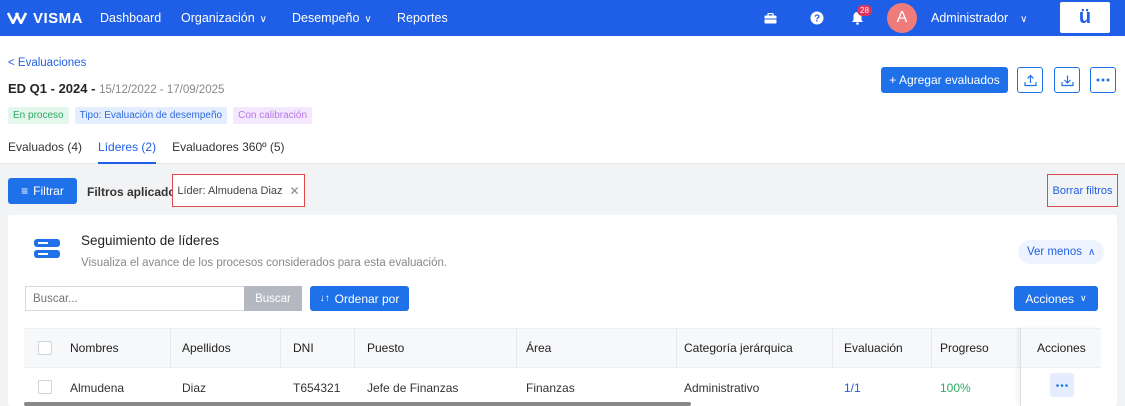  I want to click on avatar: A, so click(902, 18).